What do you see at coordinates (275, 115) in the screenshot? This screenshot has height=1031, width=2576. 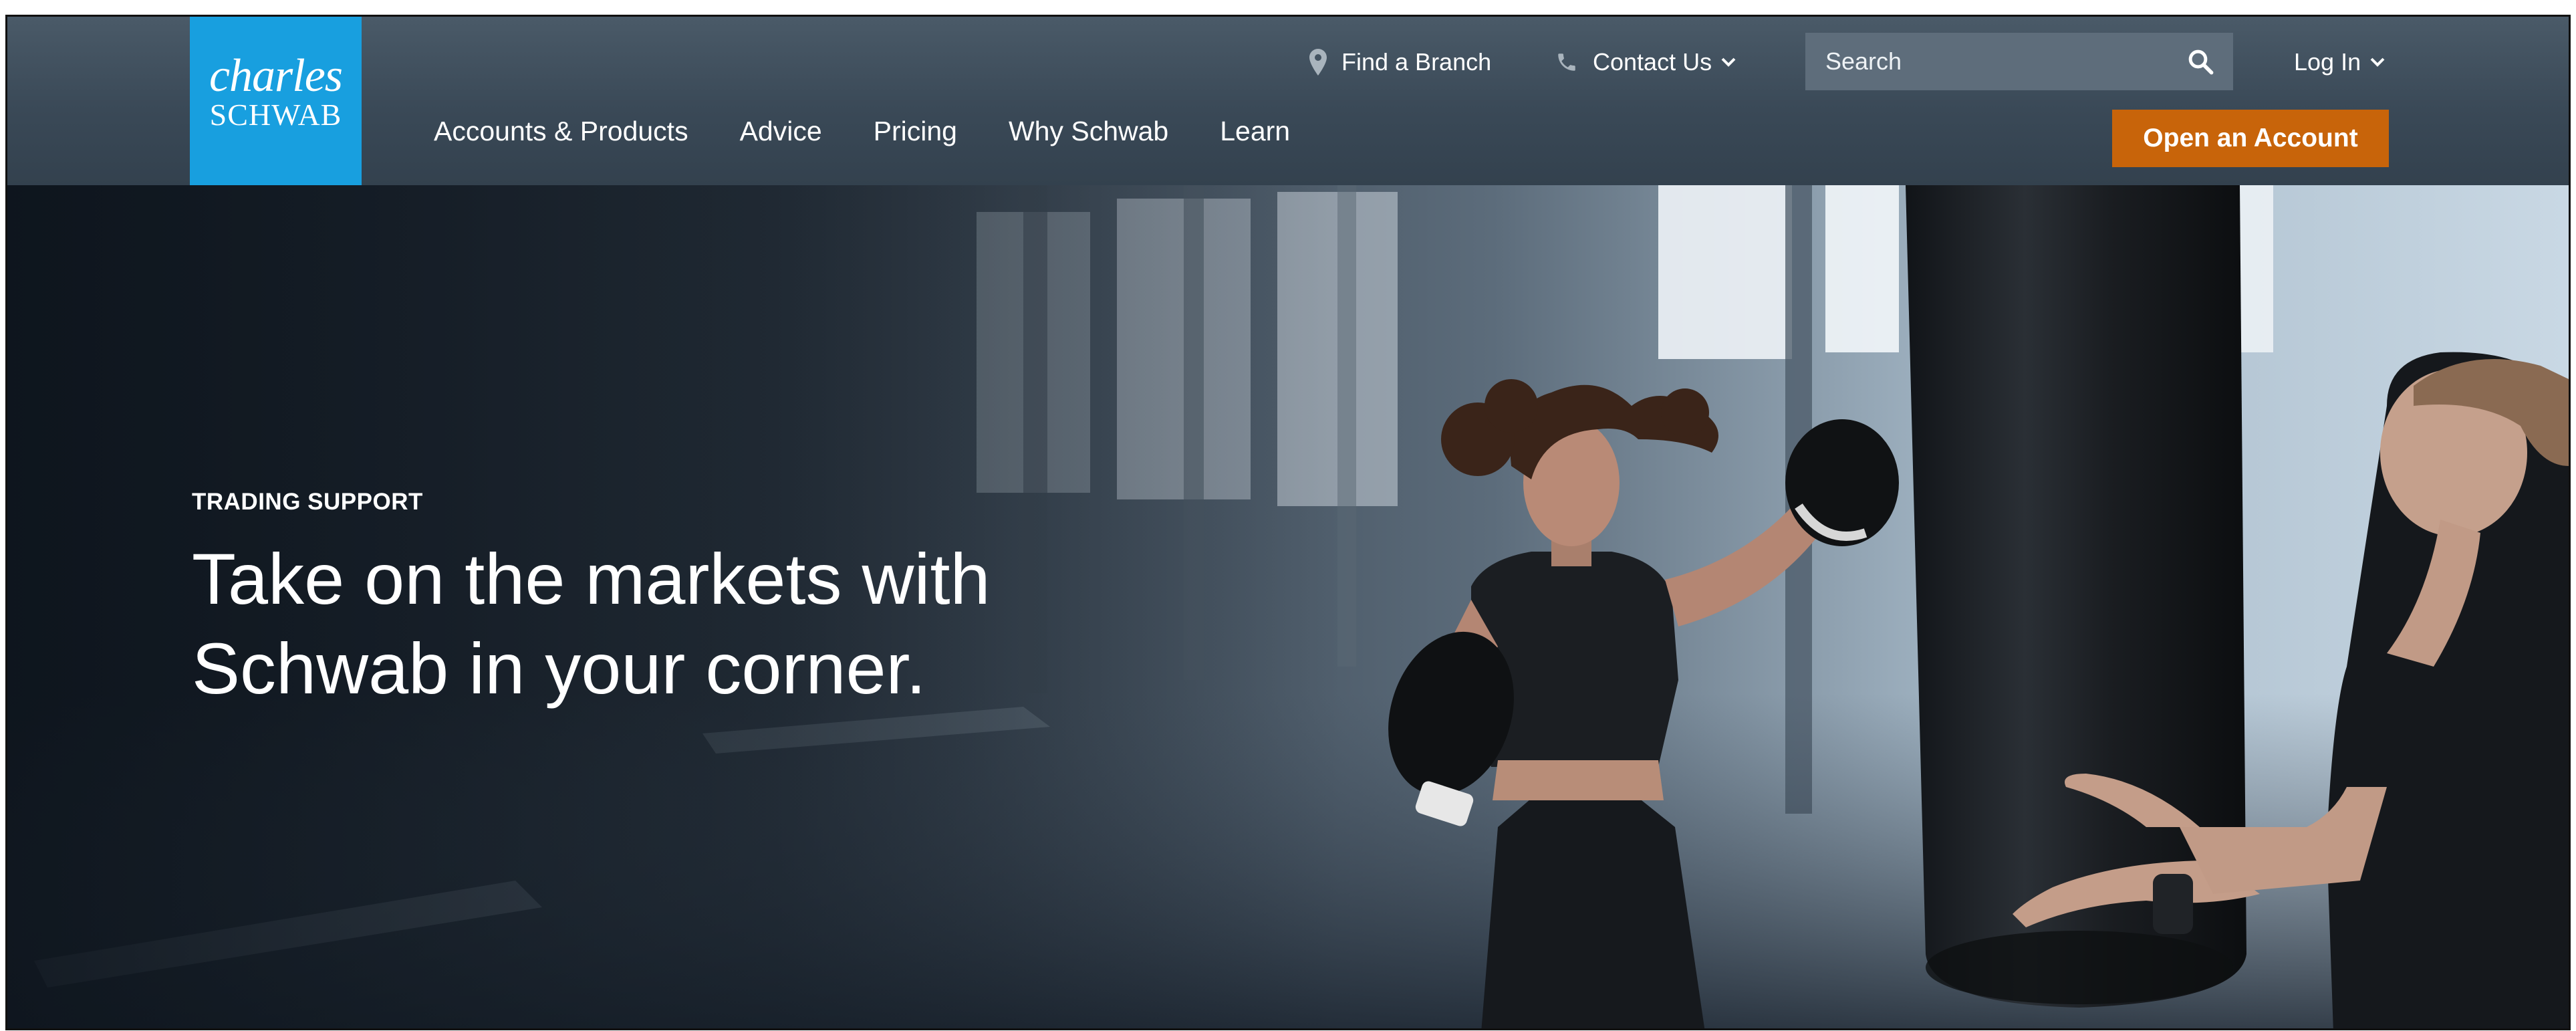 I see `logo-wordmark-line2: SCHWAB` at bounding box center [275, 115].